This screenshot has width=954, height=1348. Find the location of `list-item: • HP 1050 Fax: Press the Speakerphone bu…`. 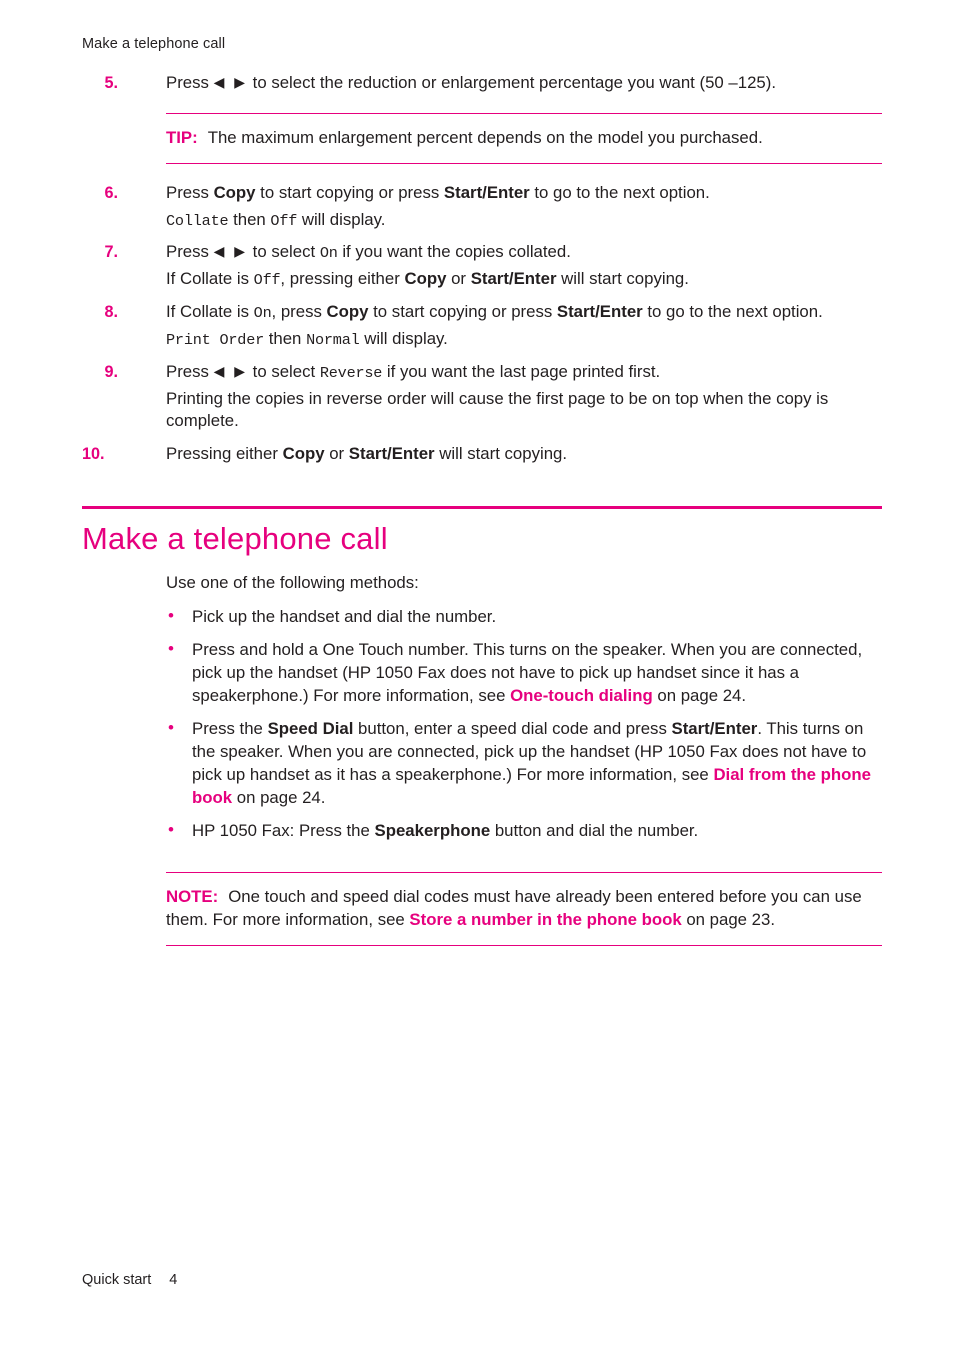

list-item: • HP 1050 Fax: Press the Speakerphone bu… is located at coordinates (482, 830).